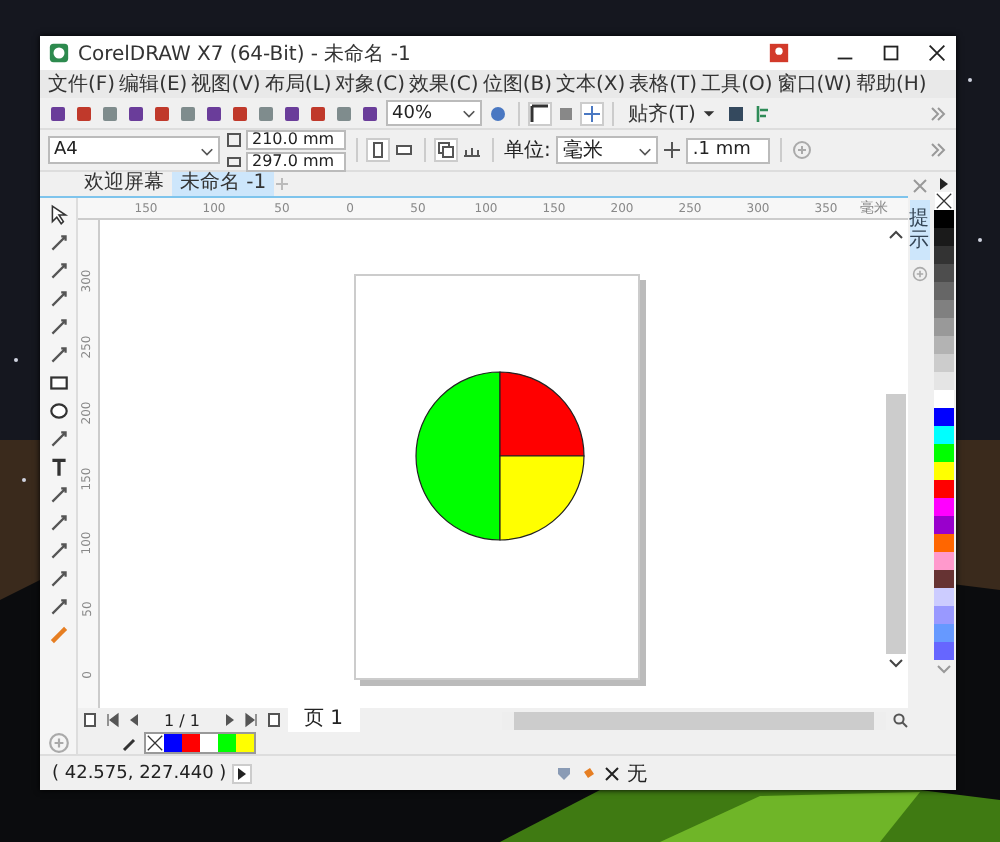  I want to click on document-tab: 未命名 -1, so click(223, 184).